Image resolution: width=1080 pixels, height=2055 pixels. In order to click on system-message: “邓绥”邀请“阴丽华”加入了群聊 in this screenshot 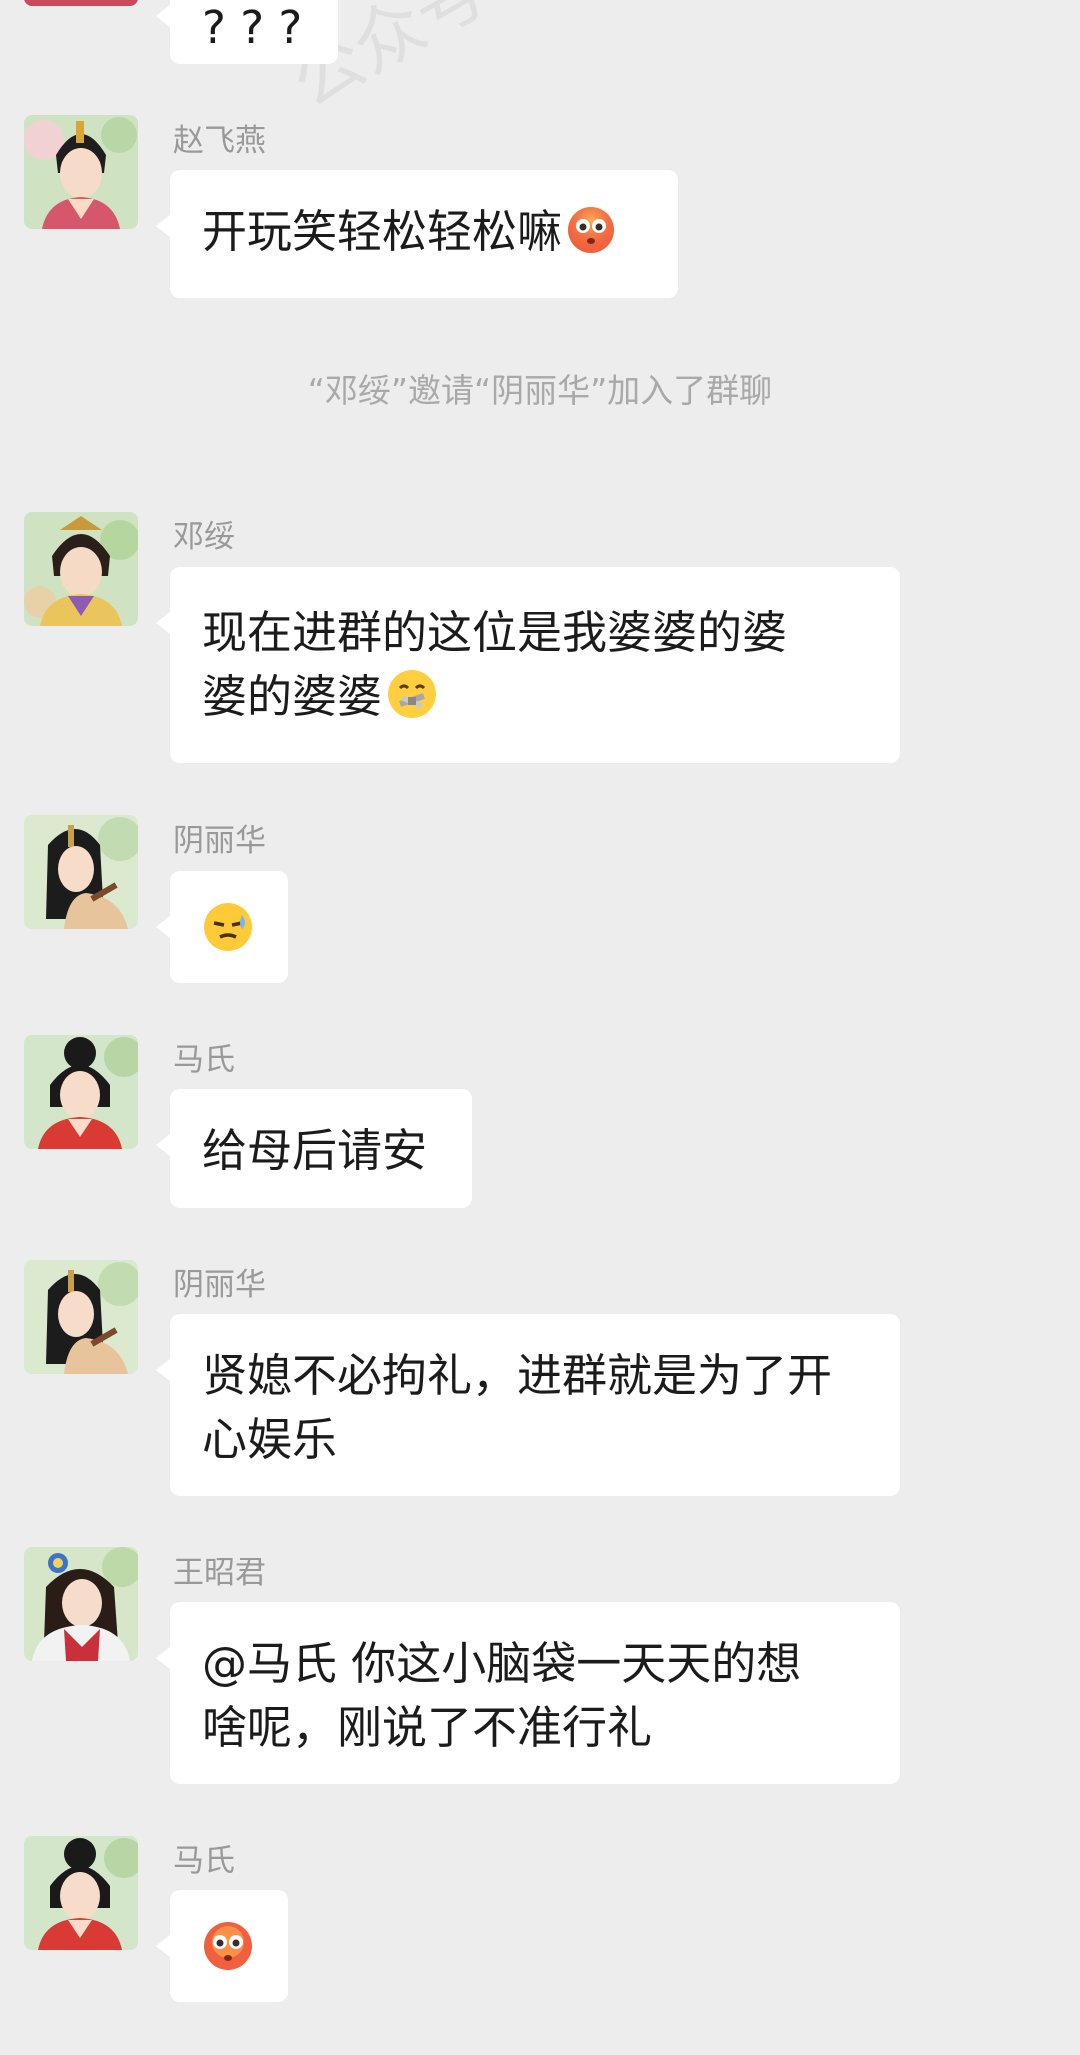, I will do `click(540, 390)`.